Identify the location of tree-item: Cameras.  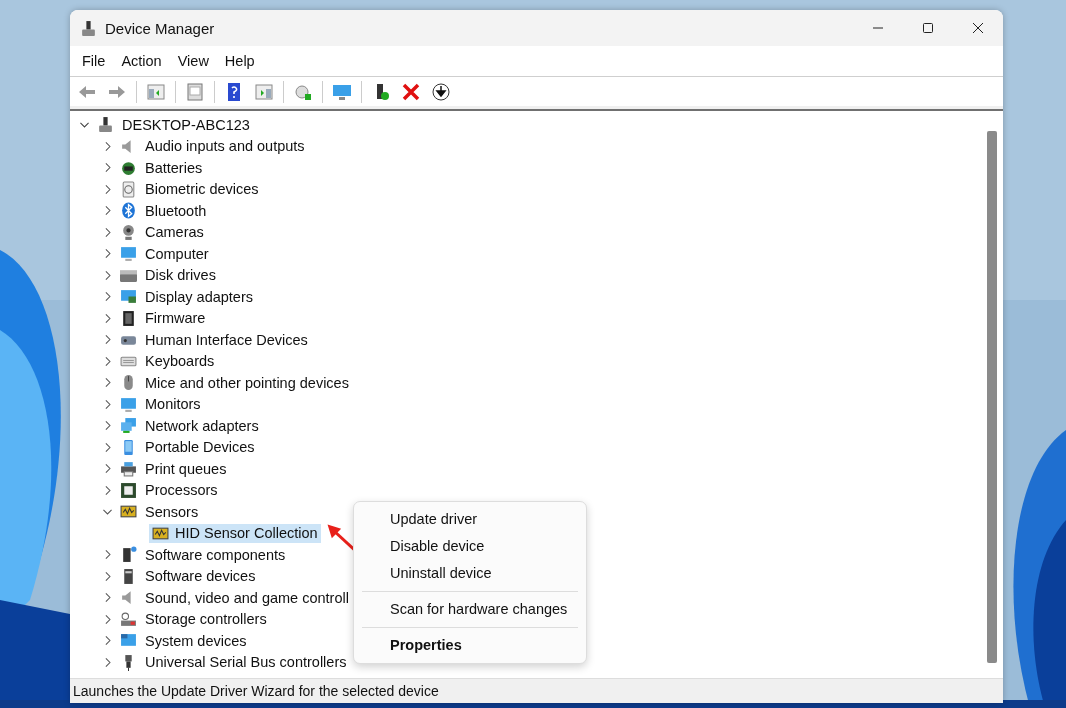
(174, 232).